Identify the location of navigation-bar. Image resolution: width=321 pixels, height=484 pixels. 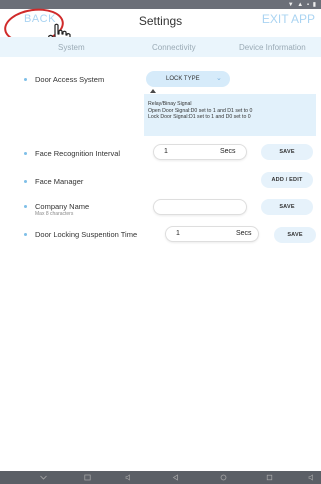
(160, 477).